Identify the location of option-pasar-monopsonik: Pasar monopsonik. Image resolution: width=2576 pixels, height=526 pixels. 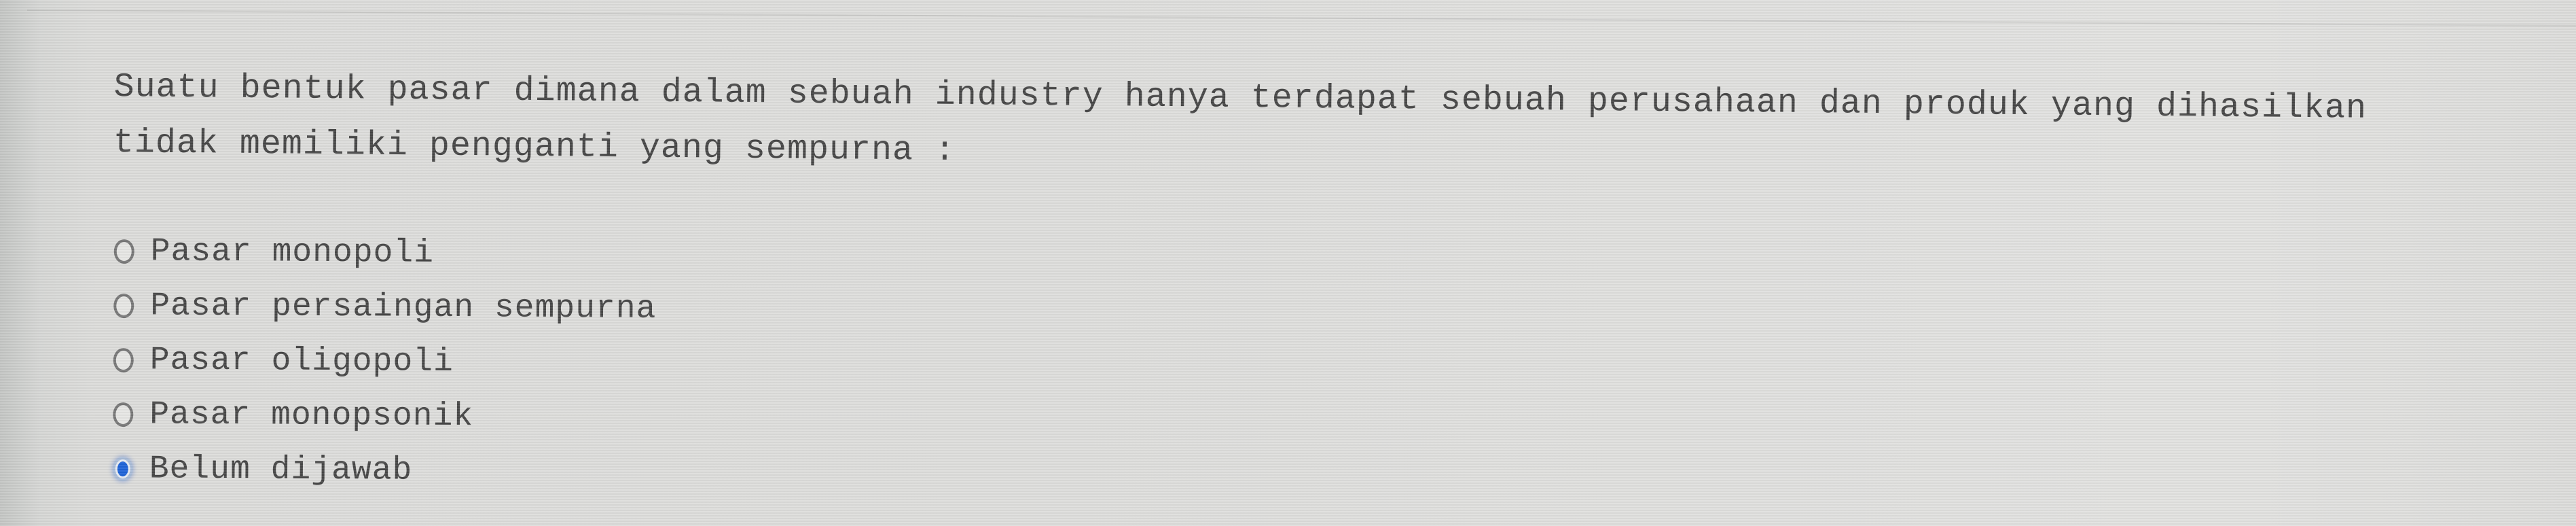
(384, 416).